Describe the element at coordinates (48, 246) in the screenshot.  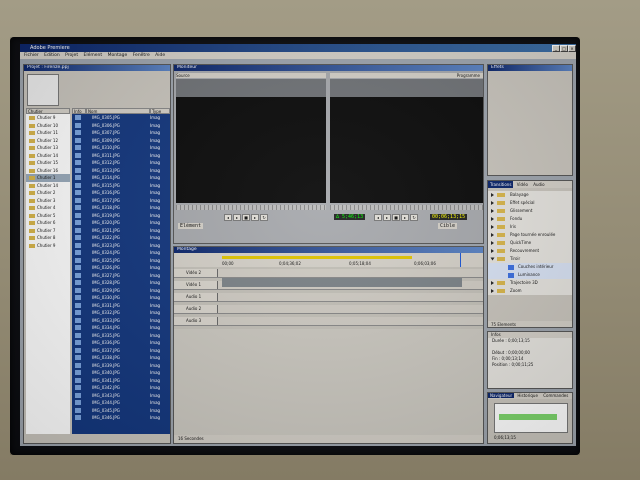
I see `bin-item: Chutier 9` at that location.